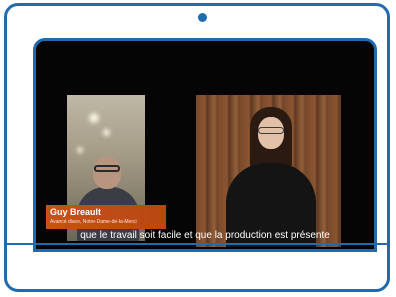 This screenshot has height=297, width=396. I want to click on speaker-title: Avancé diace, Notre-Dame-de-la-Merci, so click(93, 222).